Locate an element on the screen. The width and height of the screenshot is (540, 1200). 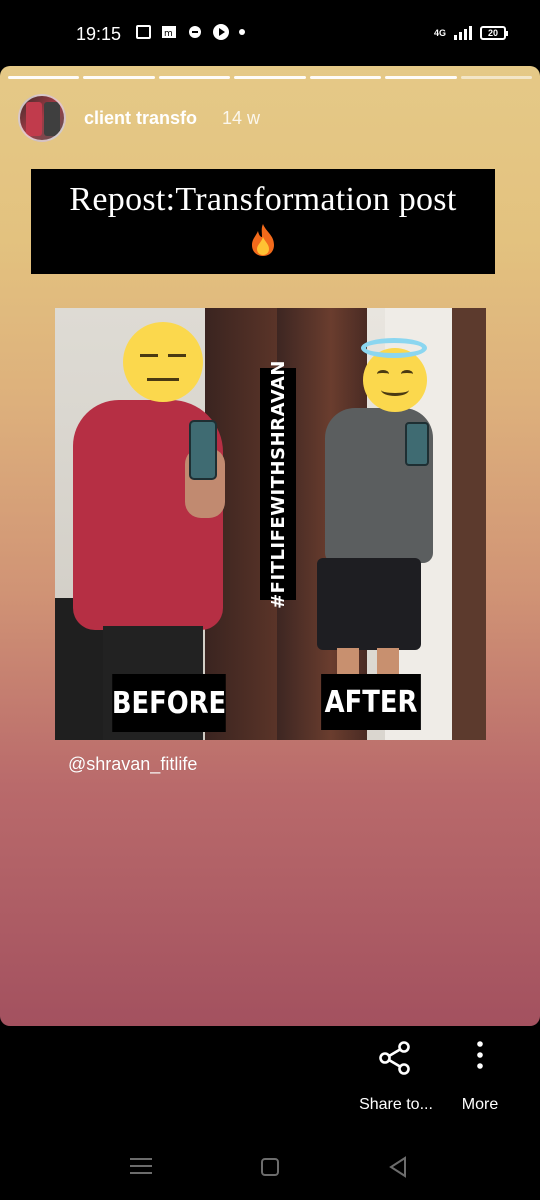
halo-icon is located at coordinates (394, 348).